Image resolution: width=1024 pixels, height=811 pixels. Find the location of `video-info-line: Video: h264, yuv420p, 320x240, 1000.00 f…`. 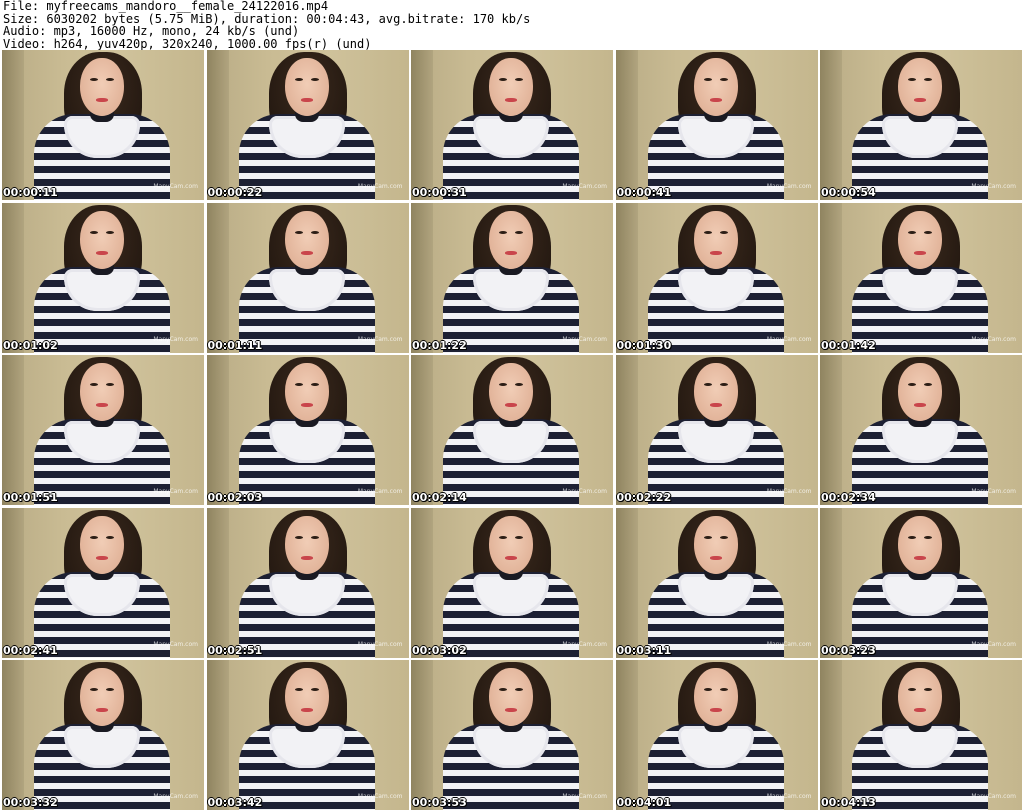

video-info-line: Video: h264, yuv420p, 320x240, 1000.00 f… is located at coordinates (187, 43).